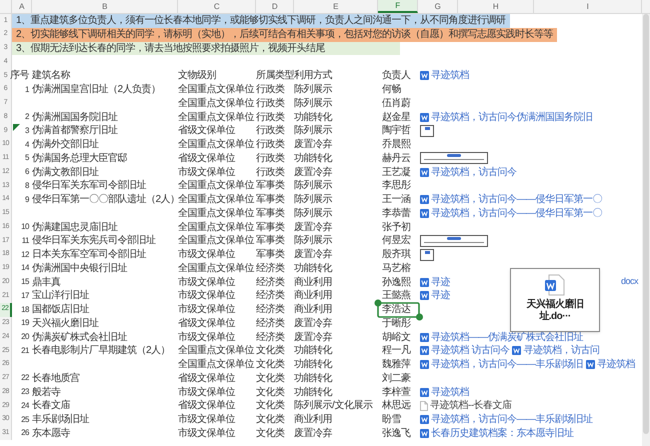 Image resolution: width=650 pixels, height=446 pixels. What do you see at coordinates (555, 300) in the screenshot?
I see `file-preview-card: 天兴福火磨旧址.do···` at bounding box center [555, 300].